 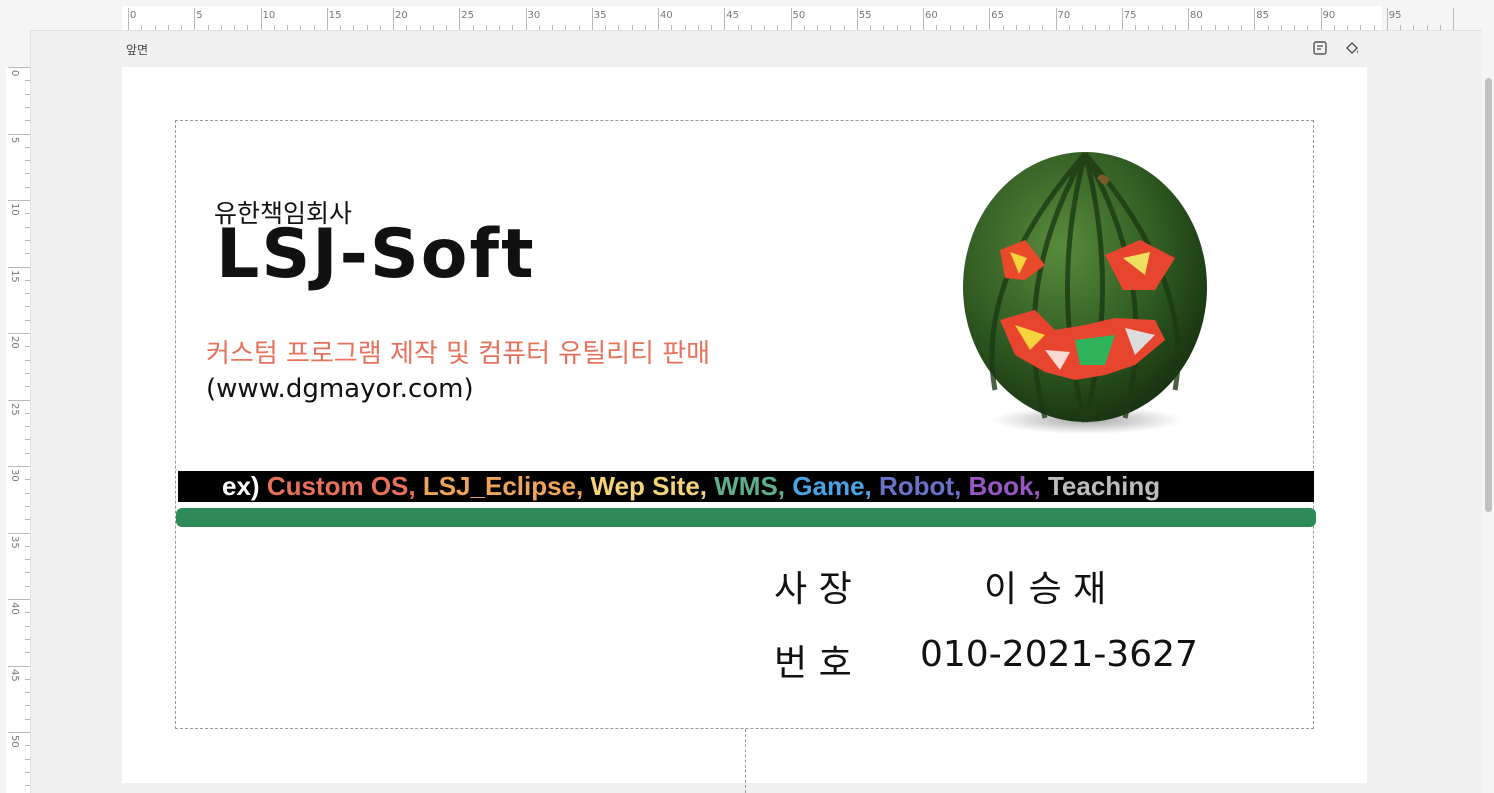 What do you see at coordinates (344, 486) in the screenshot?
I see `example-item: Custom OS,` at bounding box center [344, 486].